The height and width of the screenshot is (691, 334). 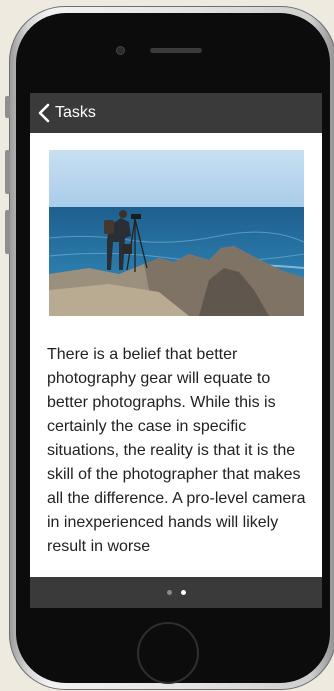 What do you see at coordinates (44, 113) in the screenshot?
I see `chevron-left-icon` at bounding box center [44, 113].